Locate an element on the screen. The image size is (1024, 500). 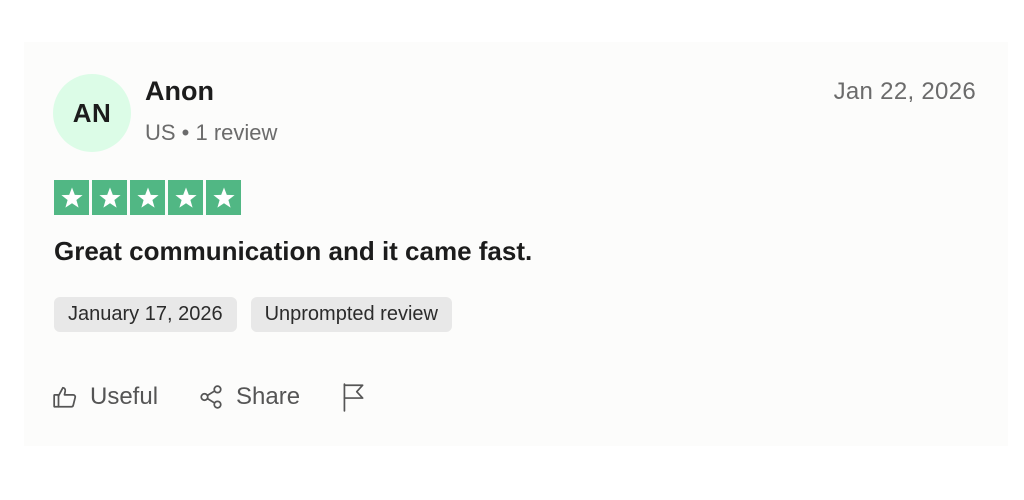
useful-button: Useful is located at coordinates (105, 397).